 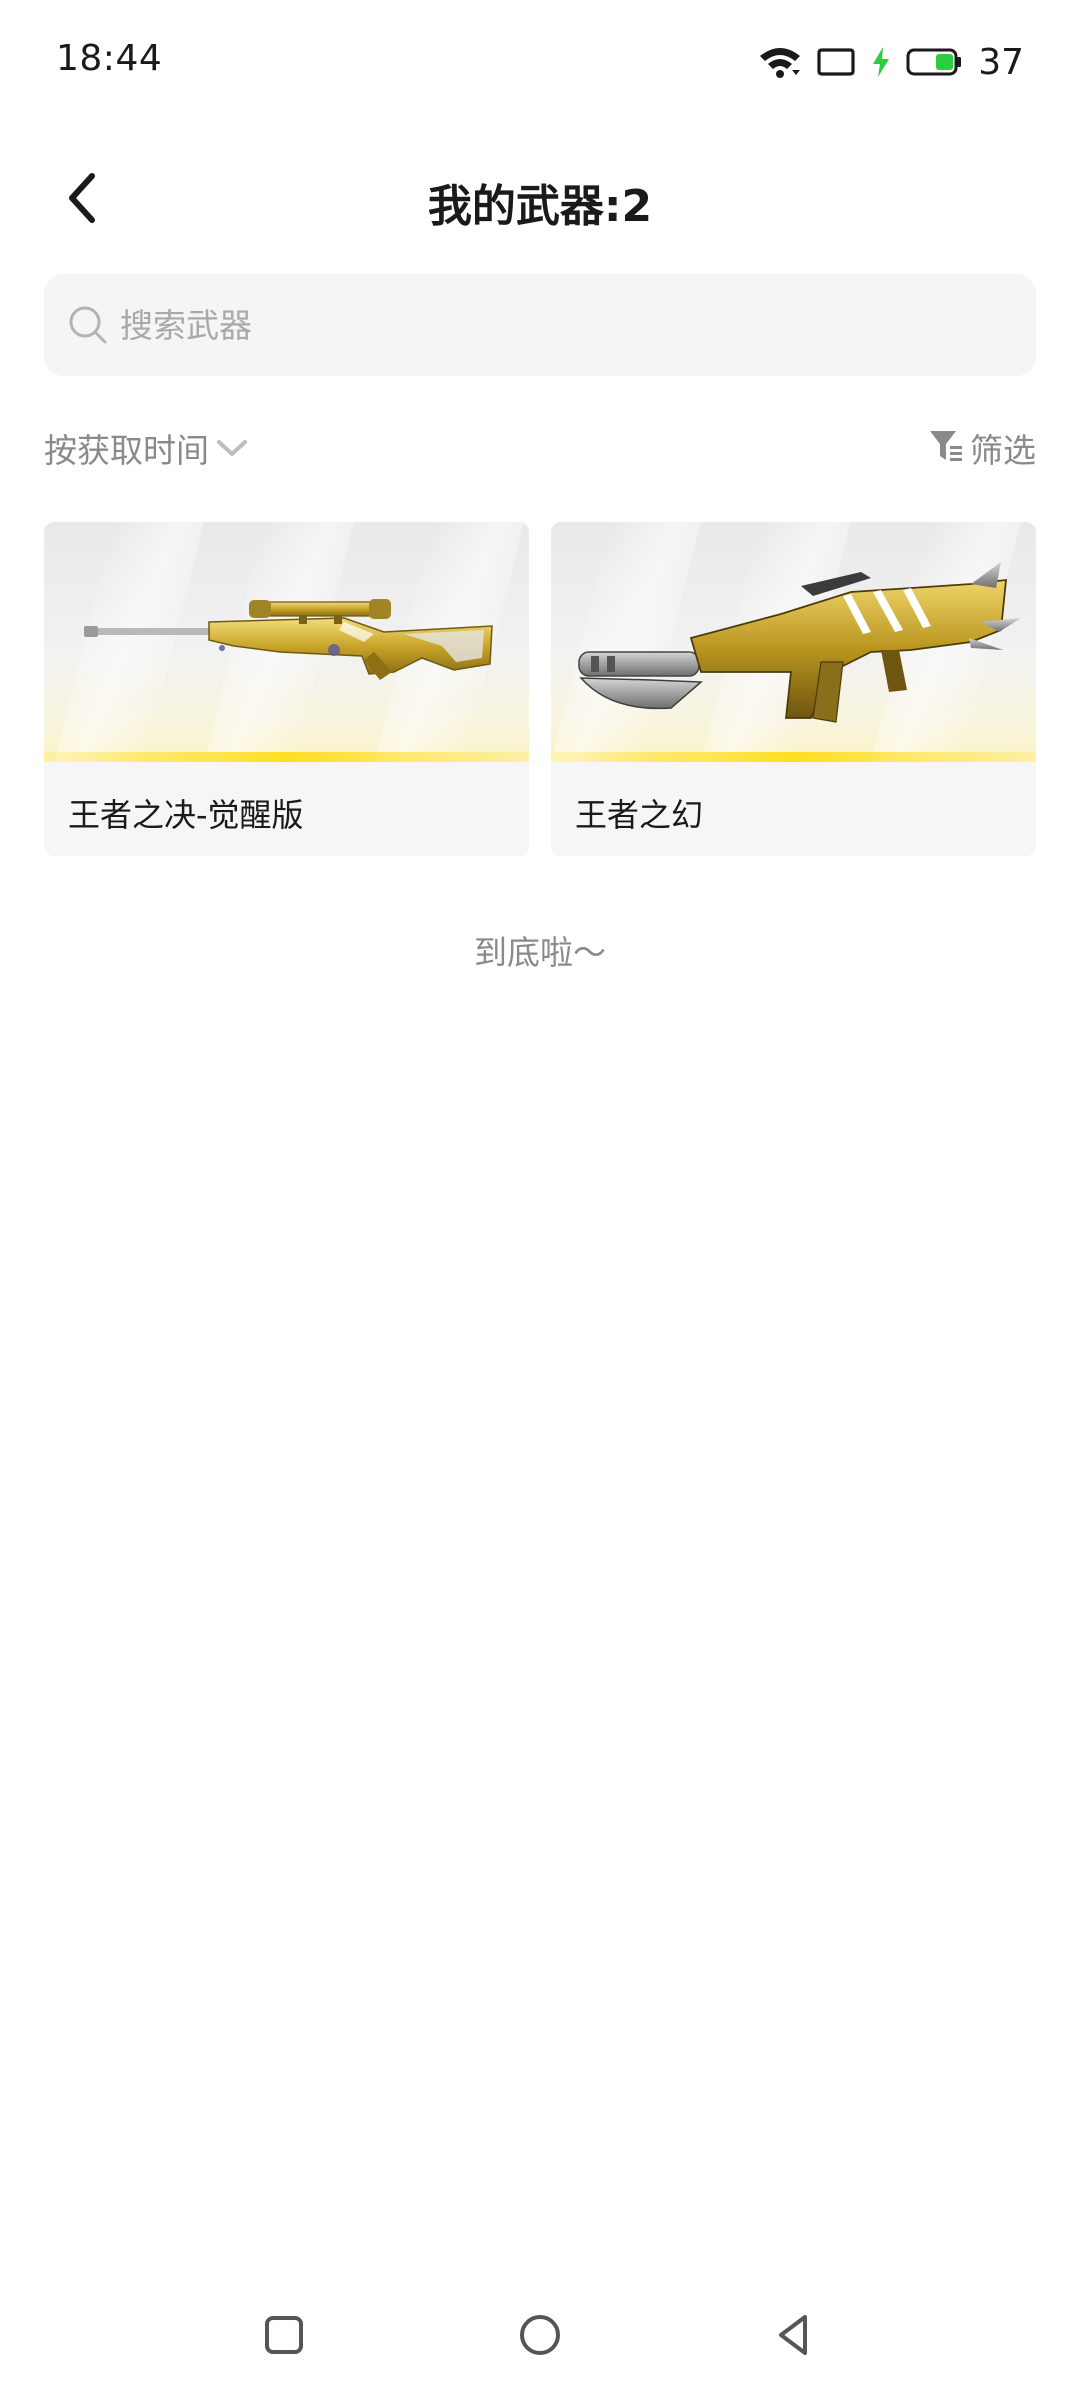 What do you see at coordinates (639, 815) in the screenshot?
I see `weapon-name: 王者之幻` at bounding box center [639, 815].